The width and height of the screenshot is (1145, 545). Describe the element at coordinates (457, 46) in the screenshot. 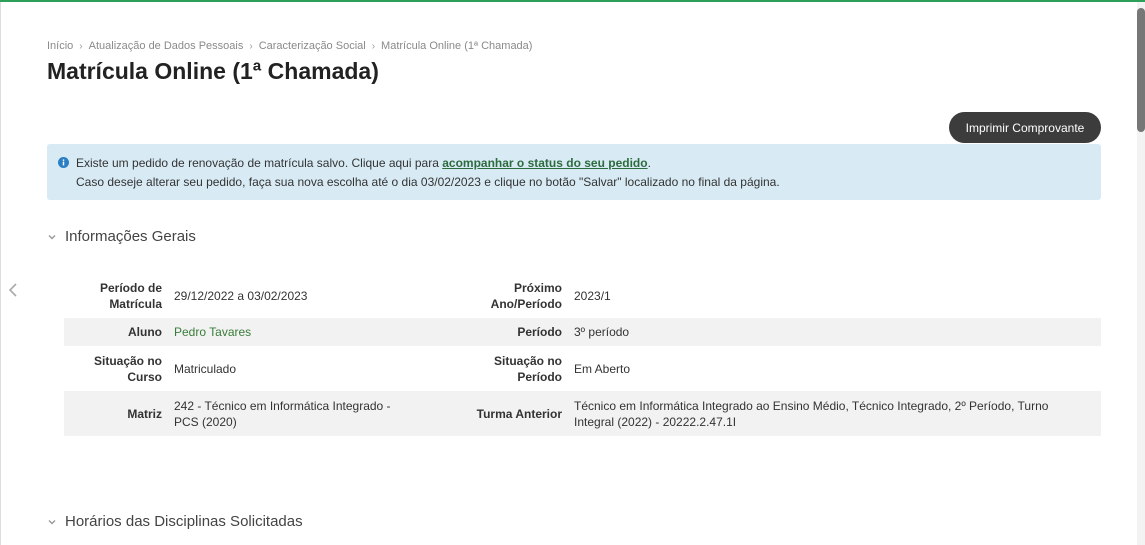

I see `breadcrumb-item-current: Matrícula Online (1ª Chamada)` at that location.